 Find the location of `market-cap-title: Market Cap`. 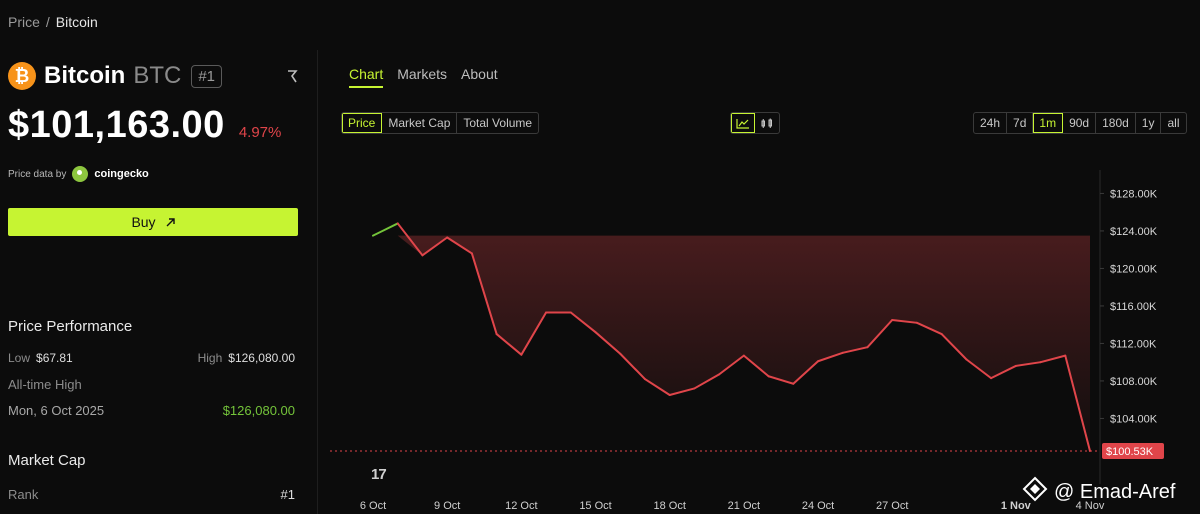

market-cap-title: Market Cap is located at coordinates (47, 460).